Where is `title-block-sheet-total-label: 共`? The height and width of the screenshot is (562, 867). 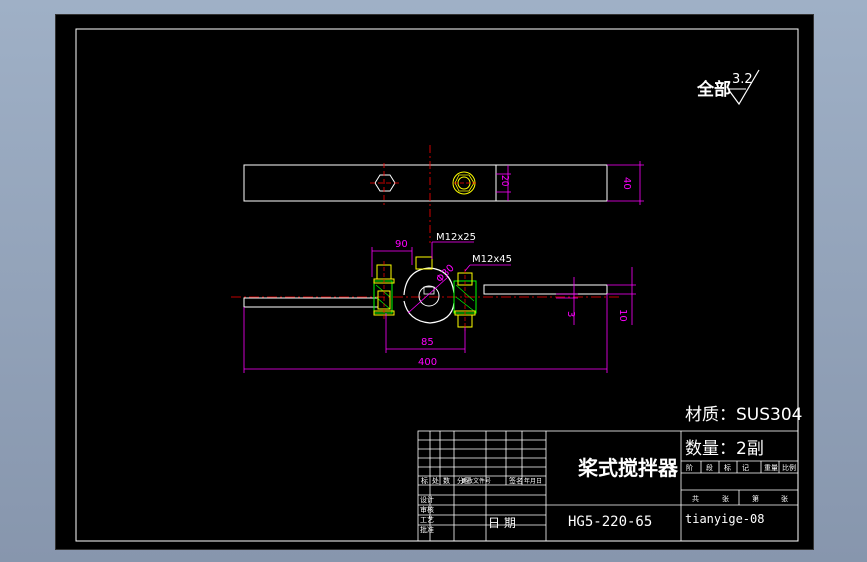
title-block-sheet-total-label: 共 is located at coordinates (695, 498).